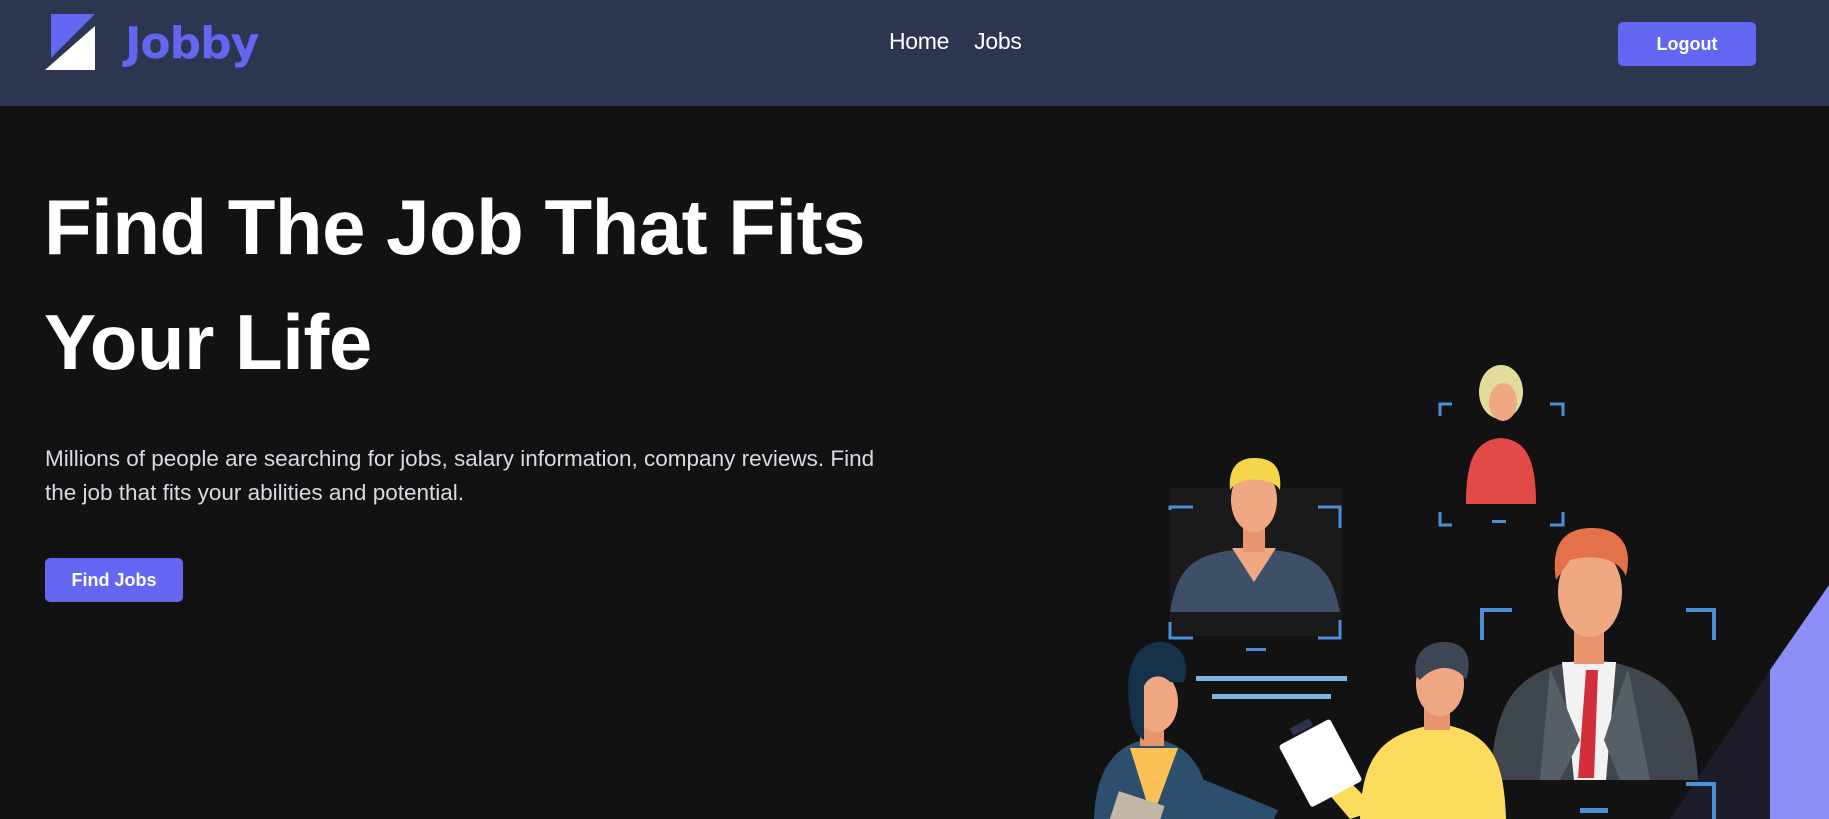 This screenshot has height=819, width=1829. What do you see at coordinates (454, 284) in the screenshot?
I see `hero-title: Find The Job That Fits Your Life` at bounding box center [454, 284].